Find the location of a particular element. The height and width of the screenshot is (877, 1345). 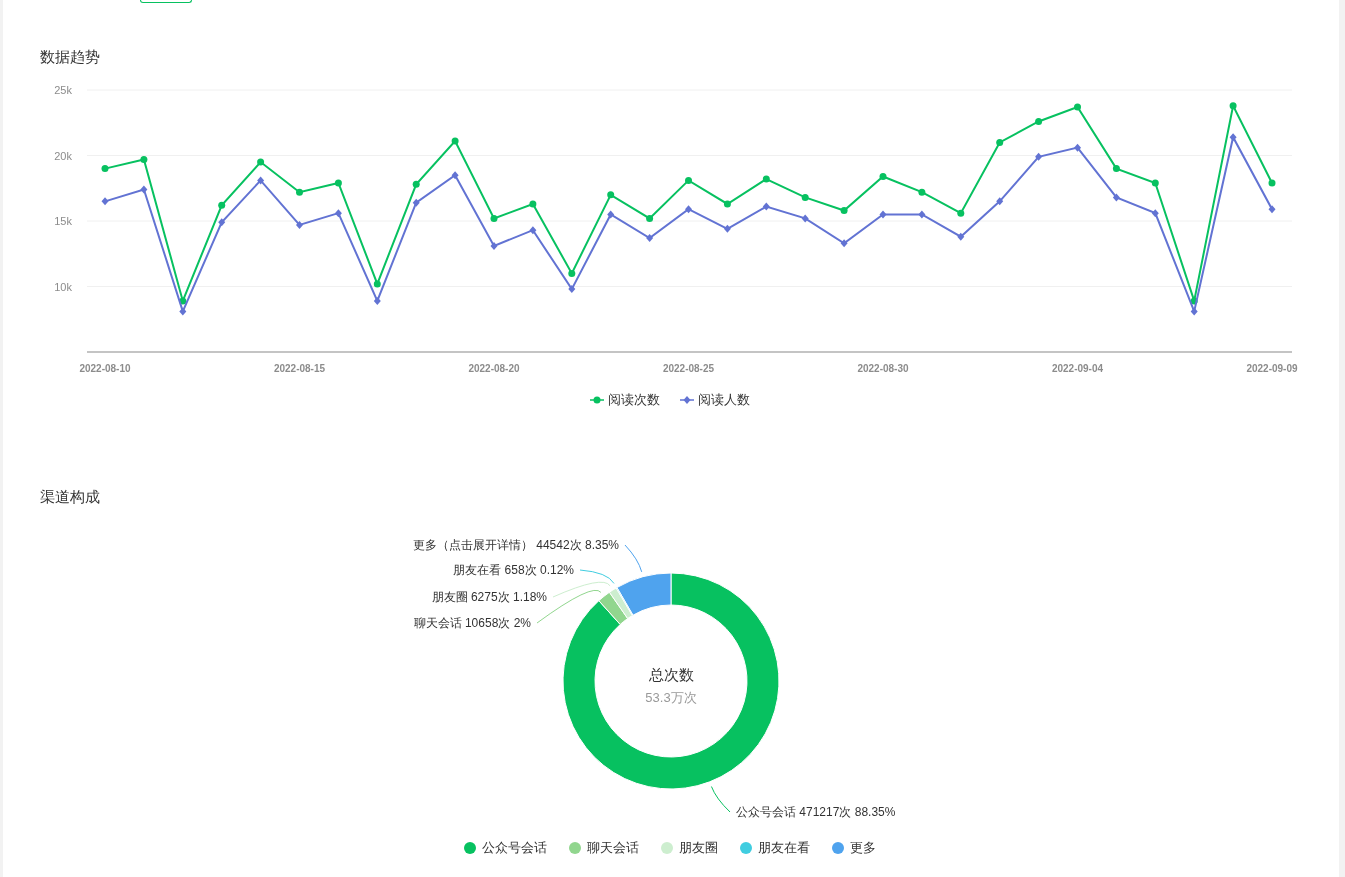

x-axis-label: 2022-09-04 is located at coordinates (1077, 368).